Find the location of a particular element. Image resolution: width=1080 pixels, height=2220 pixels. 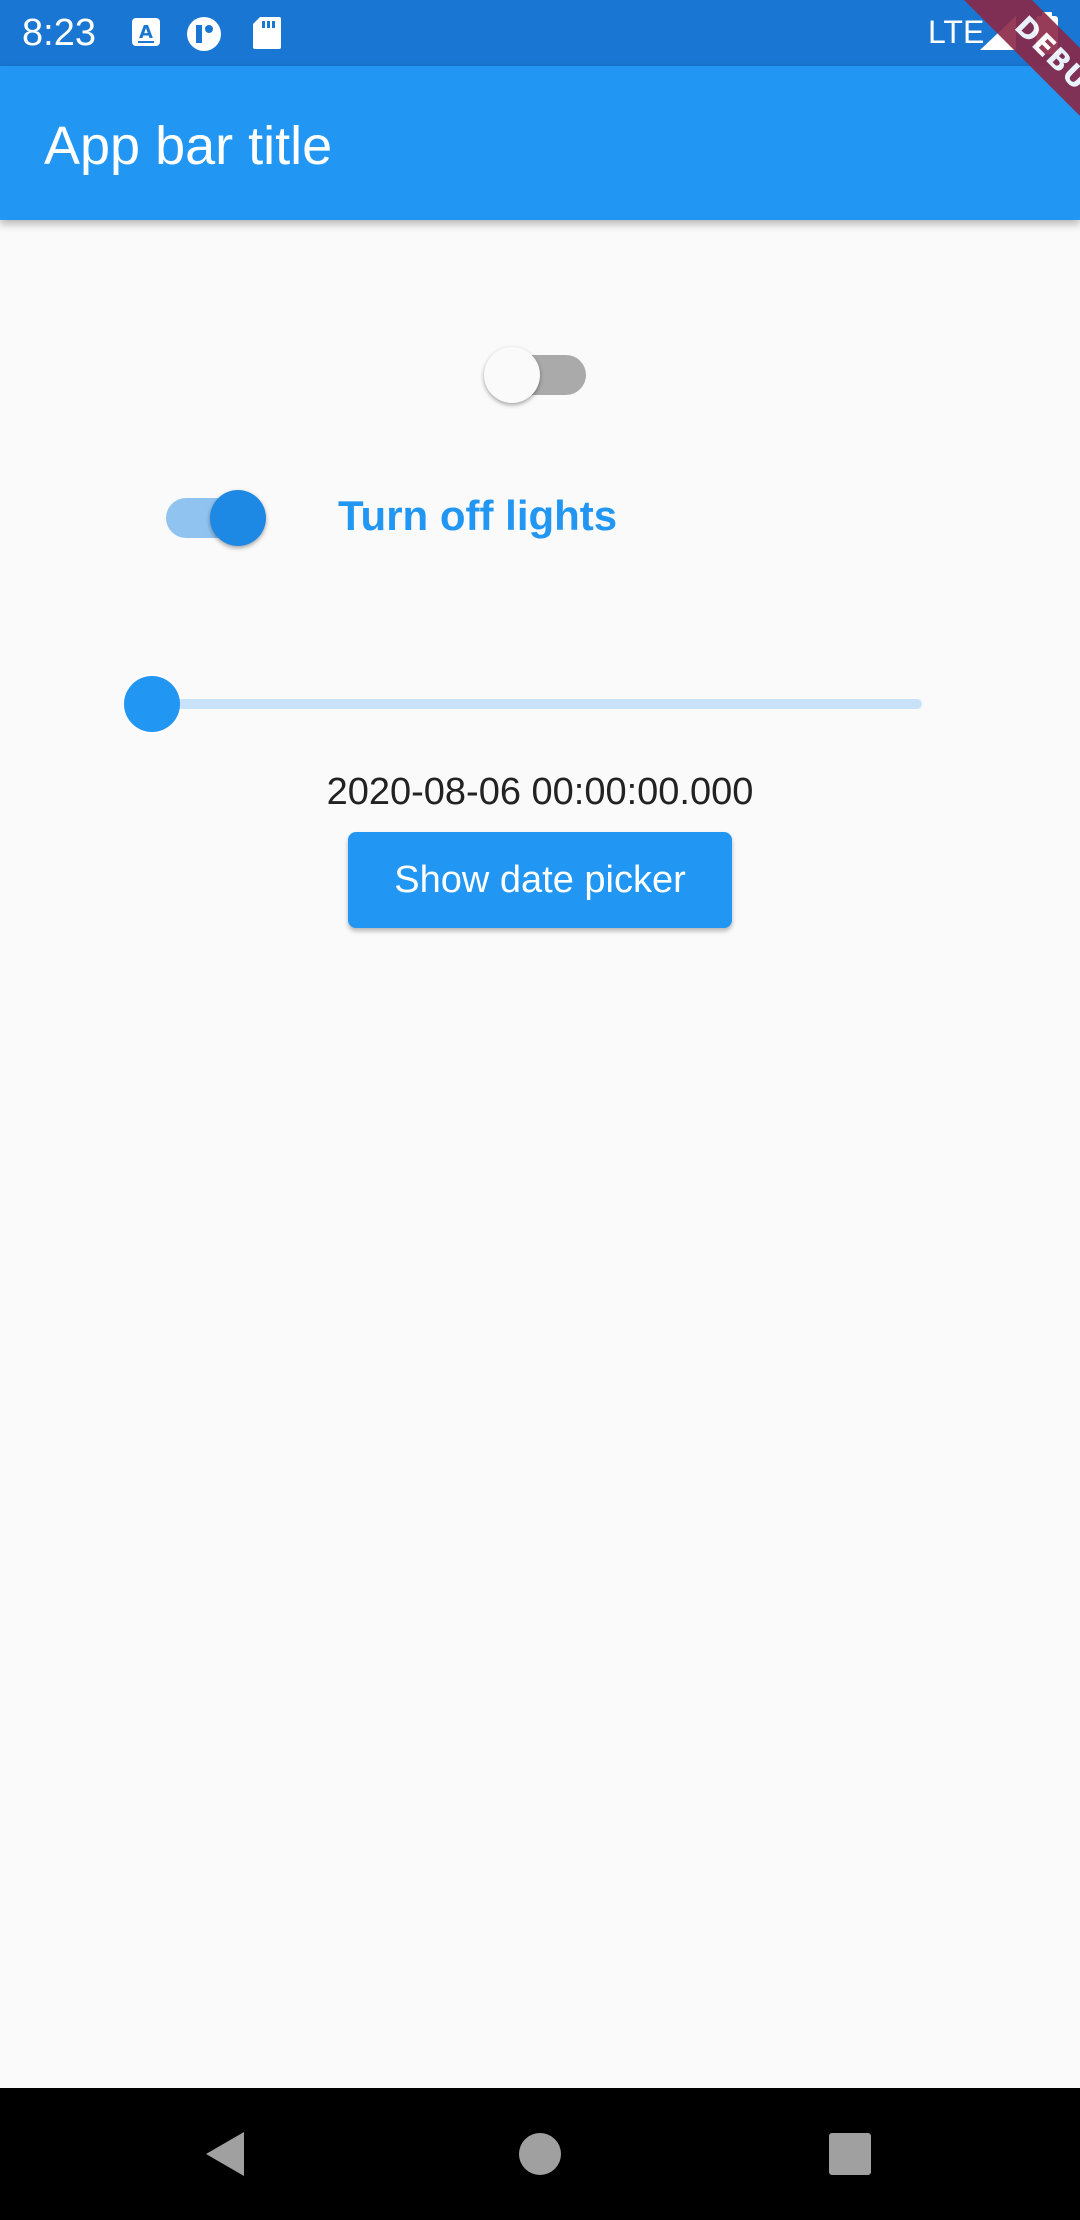

svg-text: A is located at coordinates (146, 32).